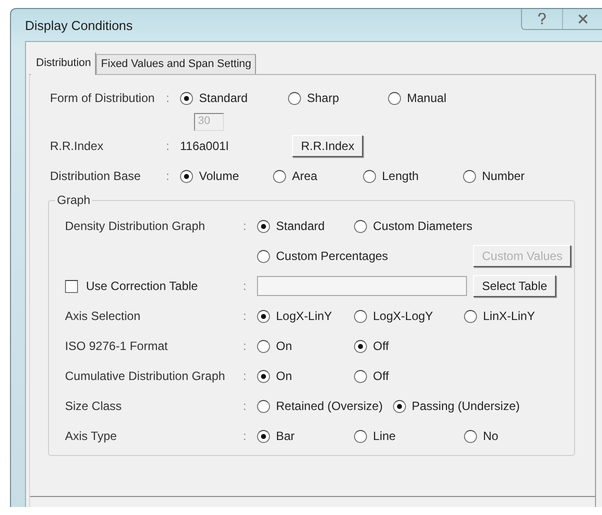  Describe the element at coordinates (413, 176) in the screenshot. I see `radio-option: Length` at that location.